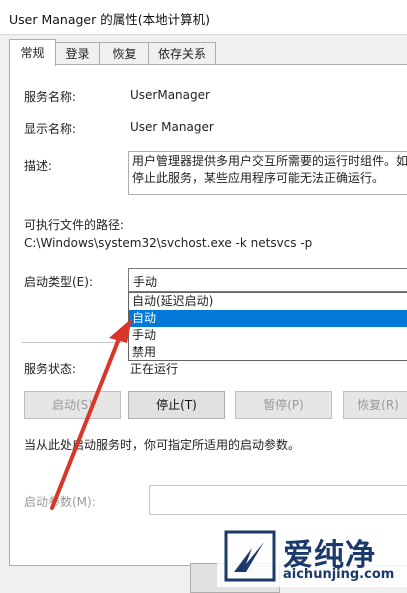 The height and width of the screenshot is (593, 407). What do you see at coordinates (109, 19) in the screenshot?
I see `window-title: User Manager 的属性(本地计算机)` at bounding box center [109, 19].